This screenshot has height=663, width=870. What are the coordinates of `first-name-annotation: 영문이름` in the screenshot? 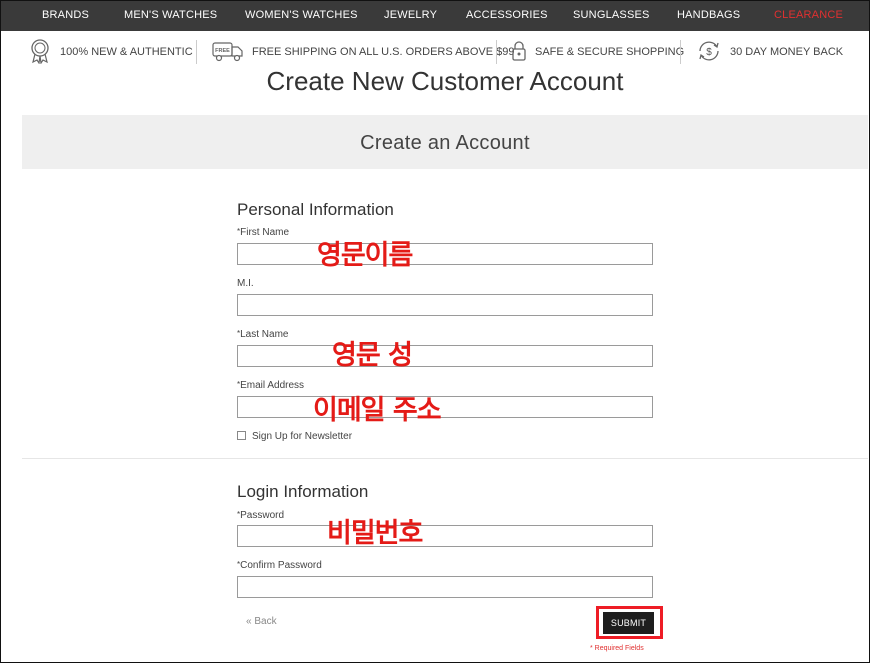 It's located at (365, 255).